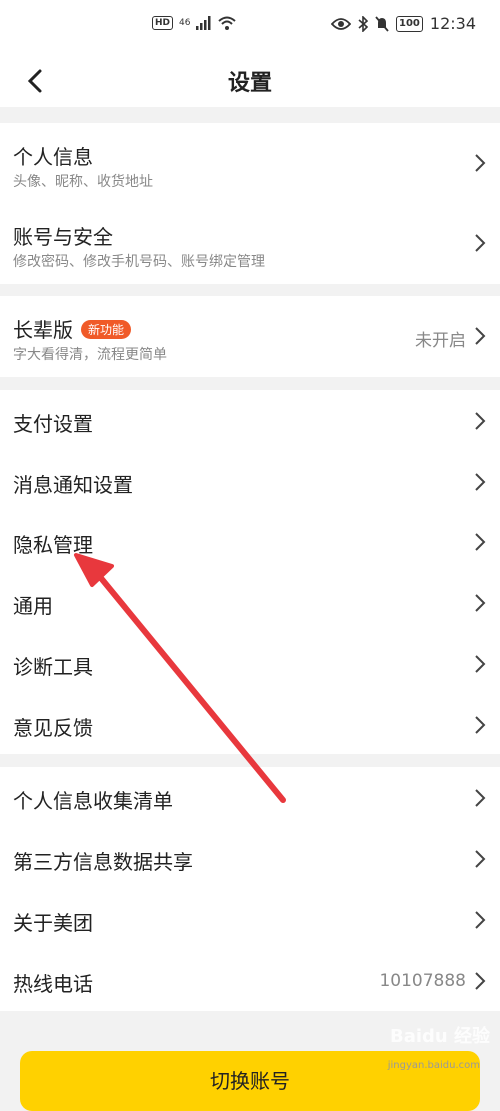  I want to click on settings-item-label: 消息通知设置, so click(73, 485).